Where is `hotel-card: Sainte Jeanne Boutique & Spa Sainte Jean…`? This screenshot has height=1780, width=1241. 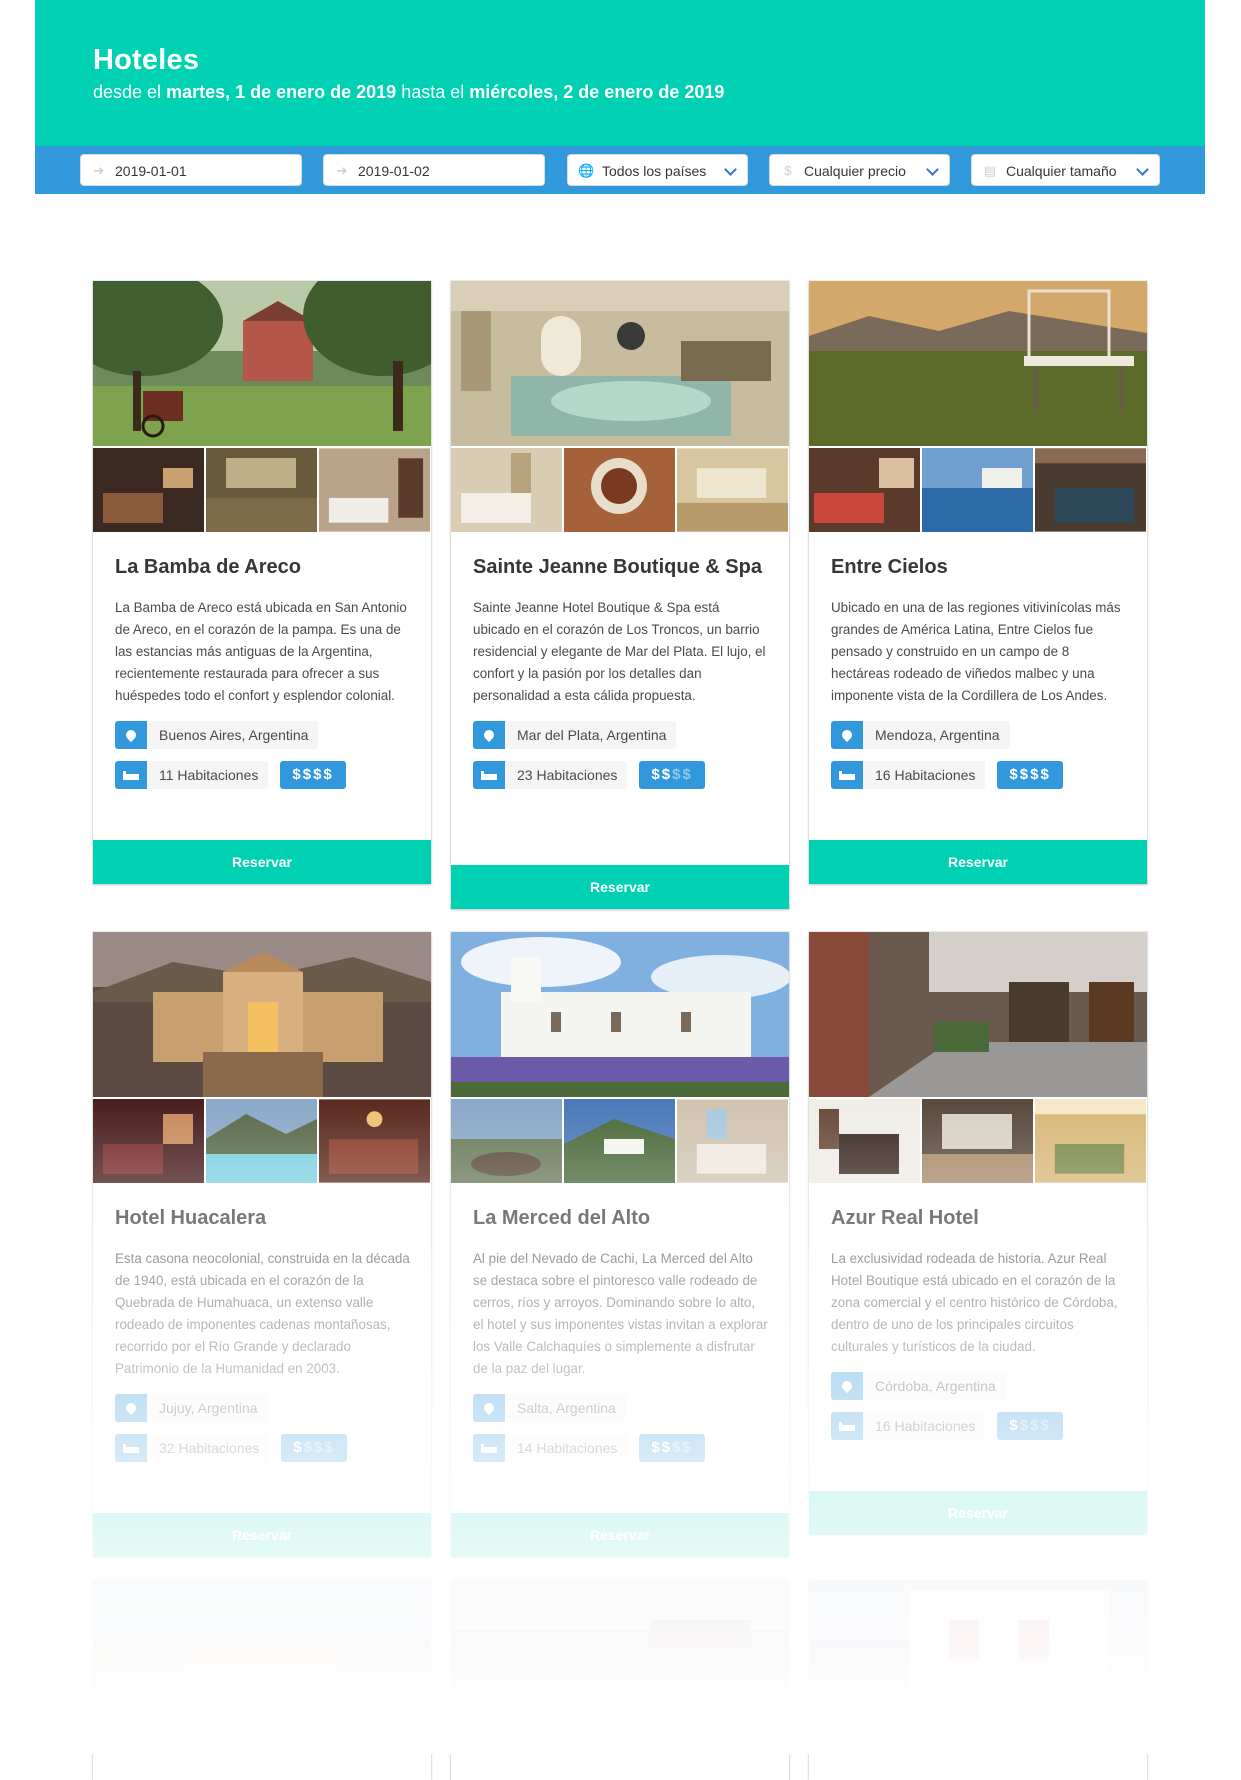
hotel-card: Sainte Jeanne Boutique & Spa Sainte Jean… is located at coordinates (620, 595).